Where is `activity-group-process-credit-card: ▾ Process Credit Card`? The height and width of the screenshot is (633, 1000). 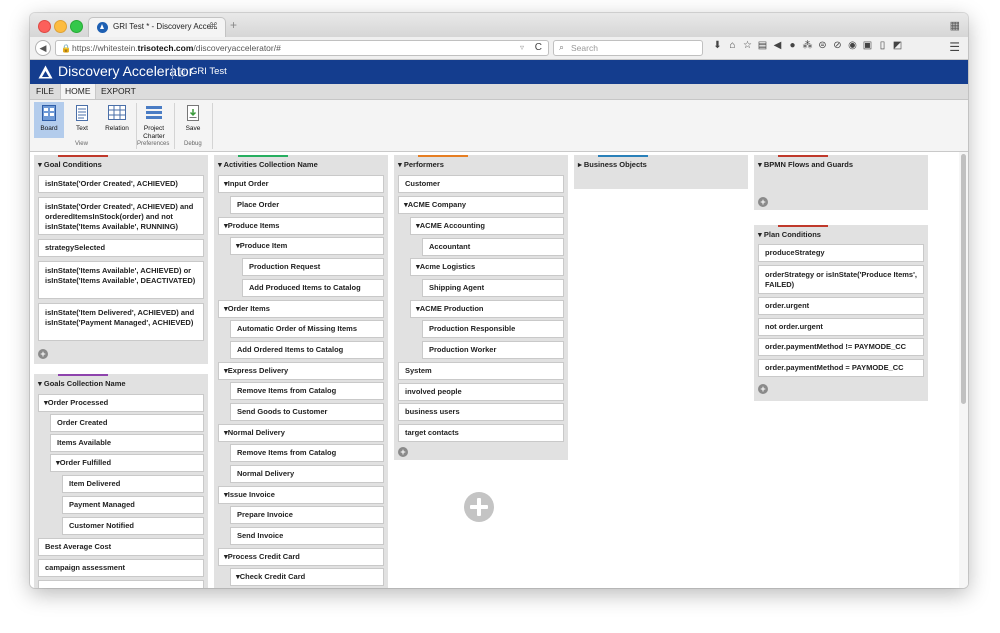 activity-group-process-credit-card: ▾ Process Credit Card is located at coordinates (301, 557).